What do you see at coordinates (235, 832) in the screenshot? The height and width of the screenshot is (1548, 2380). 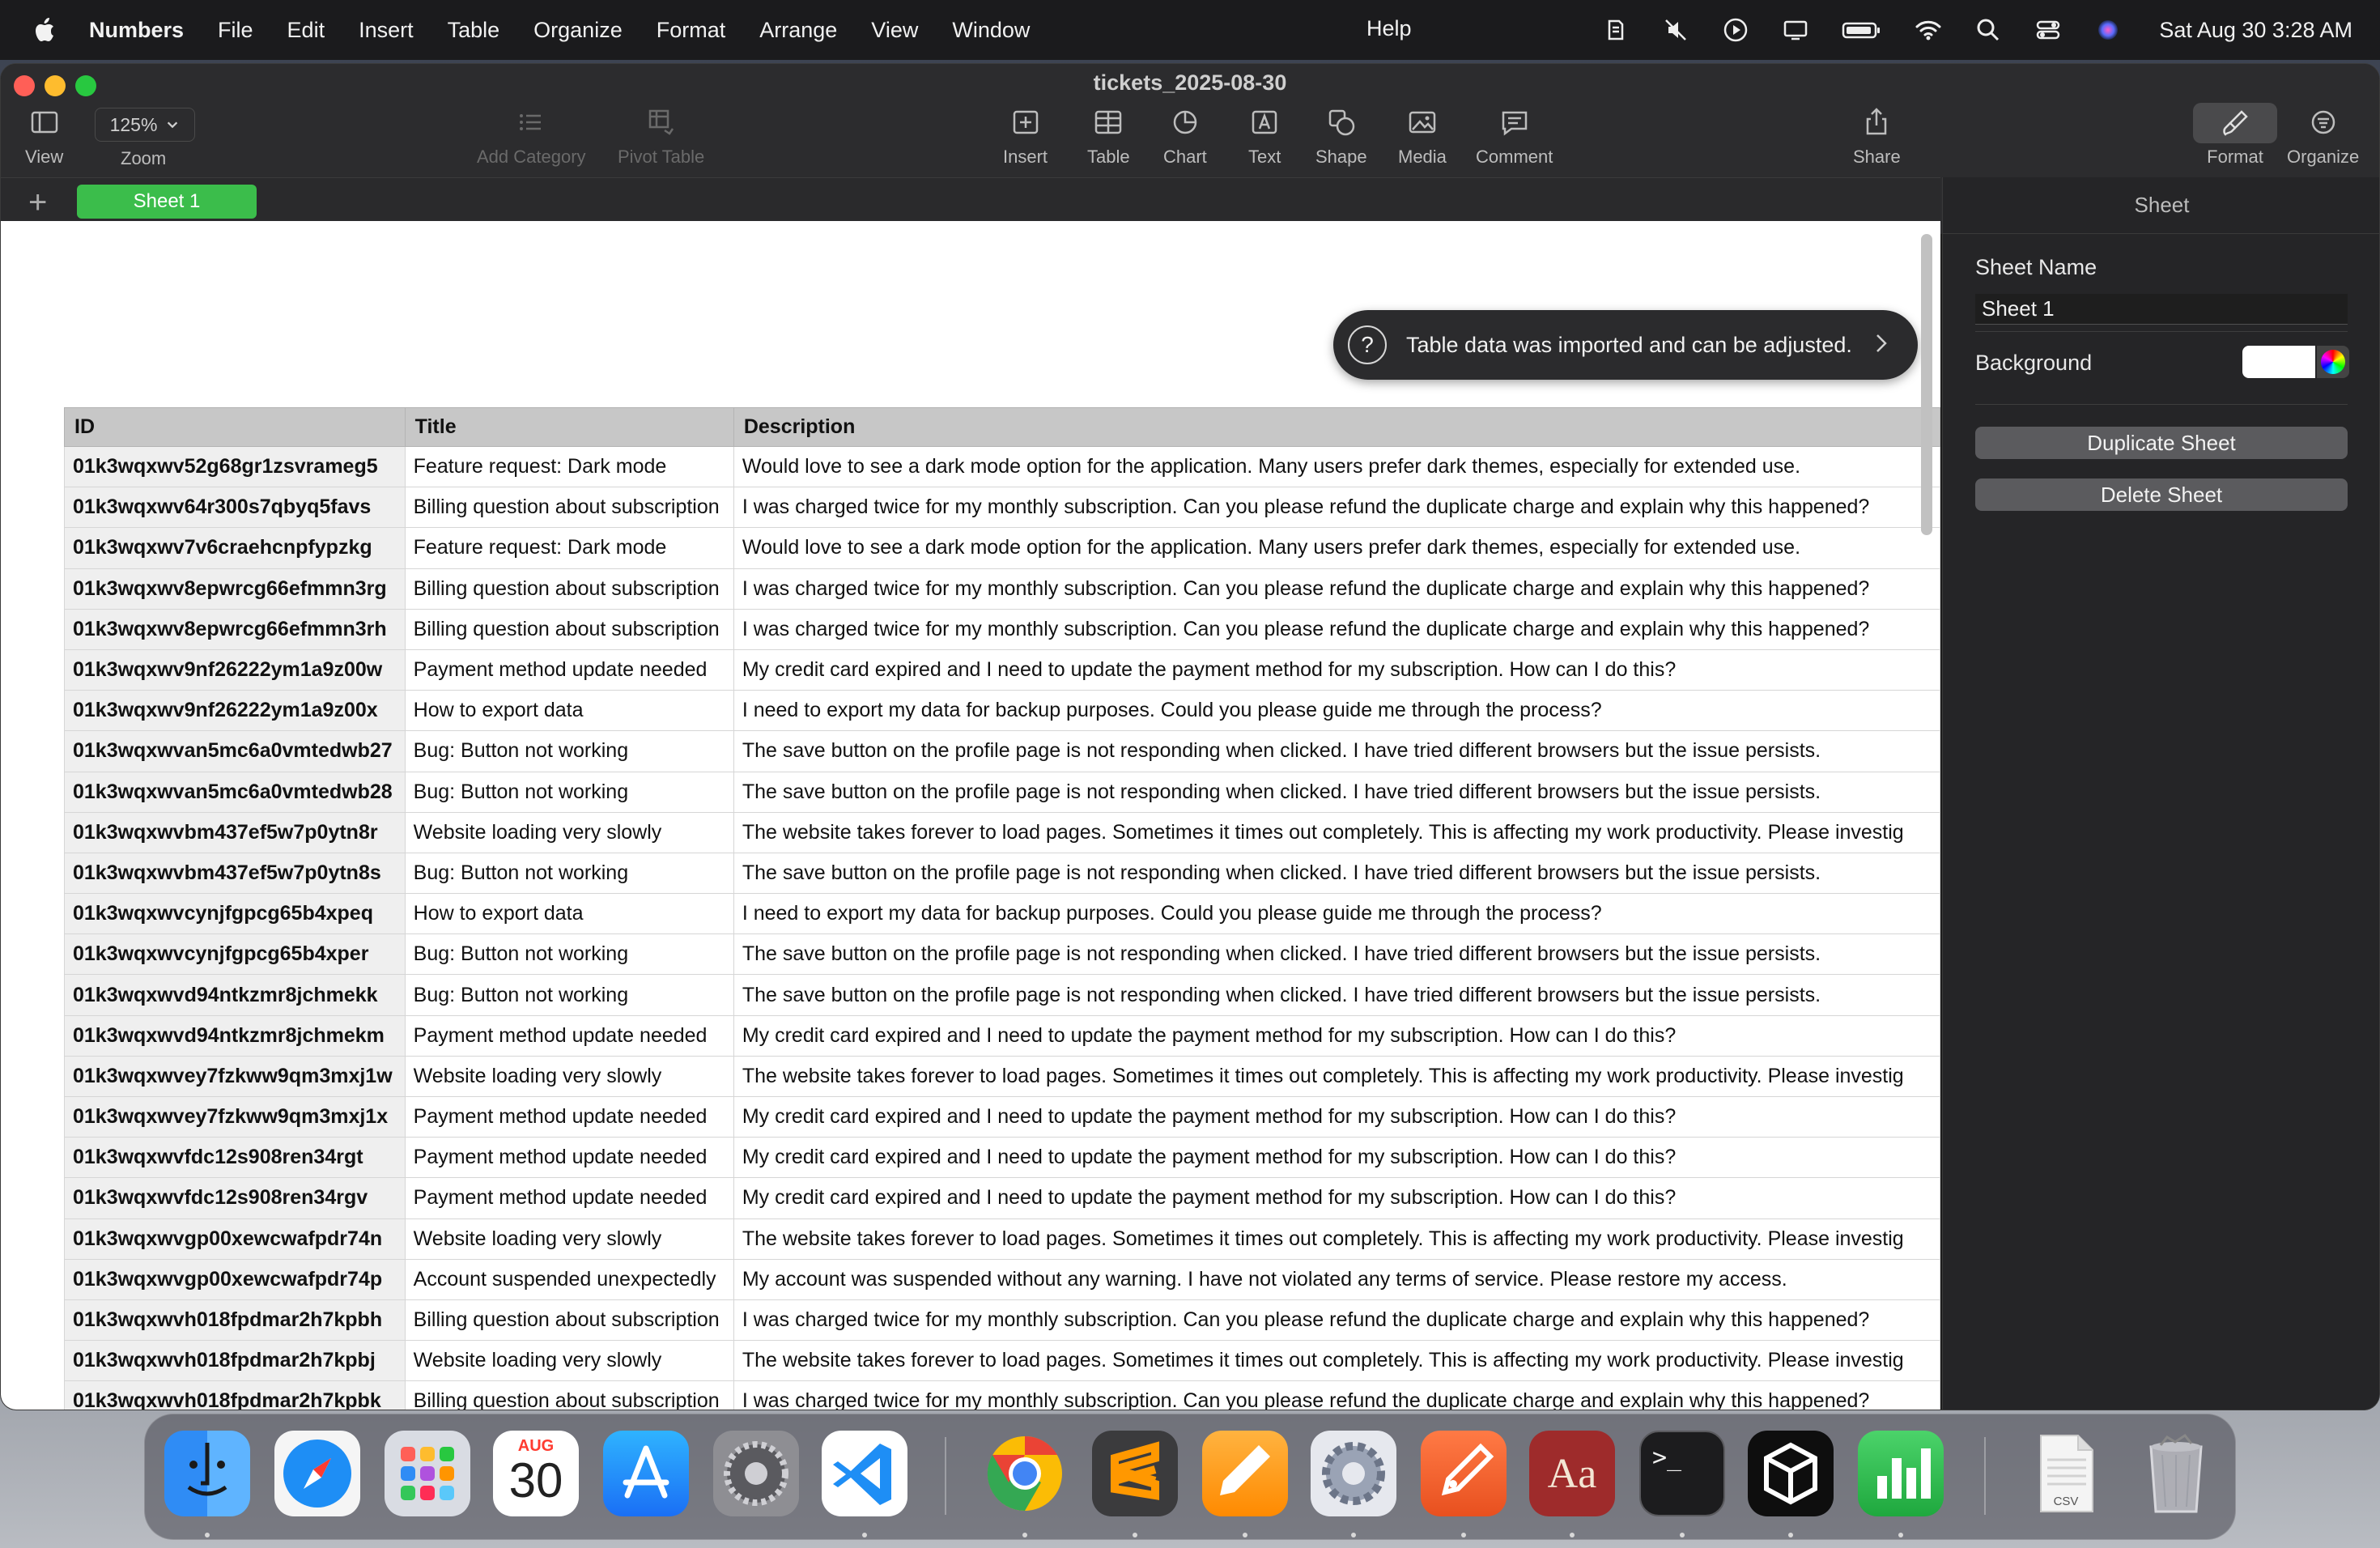 I see `cell-id: 01k3wqxwvbm437ef5w7p0ytn8r` at bounding box center [235, 832].